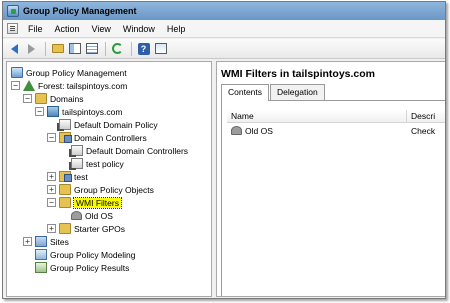 The image size is (450, 303). Describe the element at coordinates (12, 28) in the screenshot. I see `console-menu-icon` at that location.